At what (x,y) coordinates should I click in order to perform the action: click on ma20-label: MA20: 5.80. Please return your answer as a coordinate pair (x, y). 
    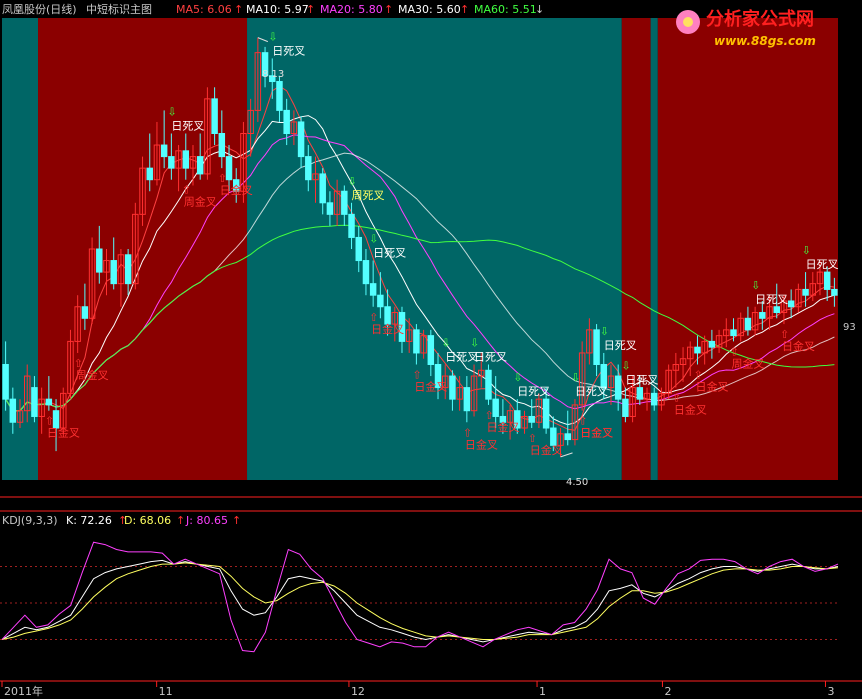
    Looking at the image, I should click on (351, 9).